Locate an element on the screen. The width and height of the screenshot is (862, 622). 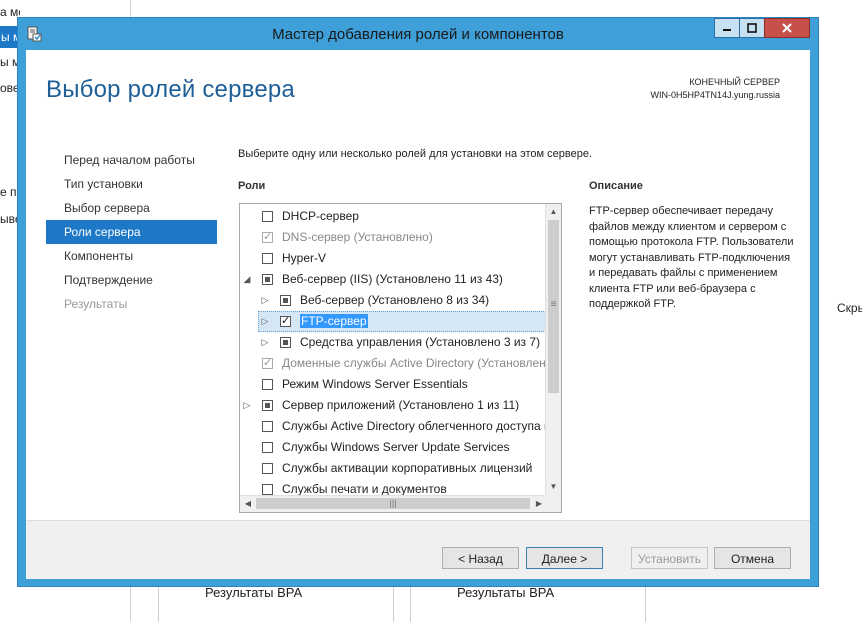
minimize-icon is located at coordinates (727, 28).